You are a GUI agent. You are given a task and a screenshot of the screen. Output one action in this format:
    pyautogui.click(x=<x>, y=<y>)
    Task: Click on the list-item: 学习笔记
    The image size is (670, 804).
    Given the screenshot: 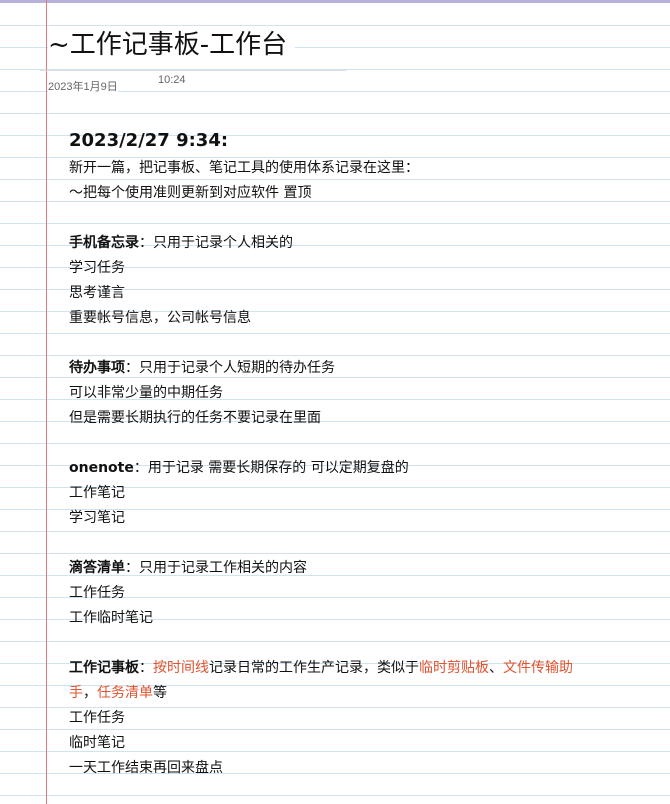 What is the action you would take?
    pyautogui.click(x=97, y=518)
    